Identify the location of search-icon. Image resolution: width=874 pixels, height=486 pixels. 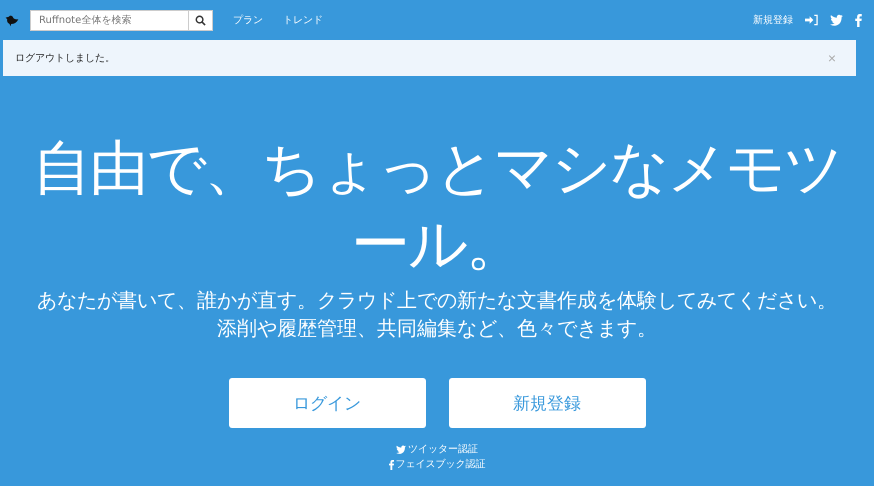
(200, 20).